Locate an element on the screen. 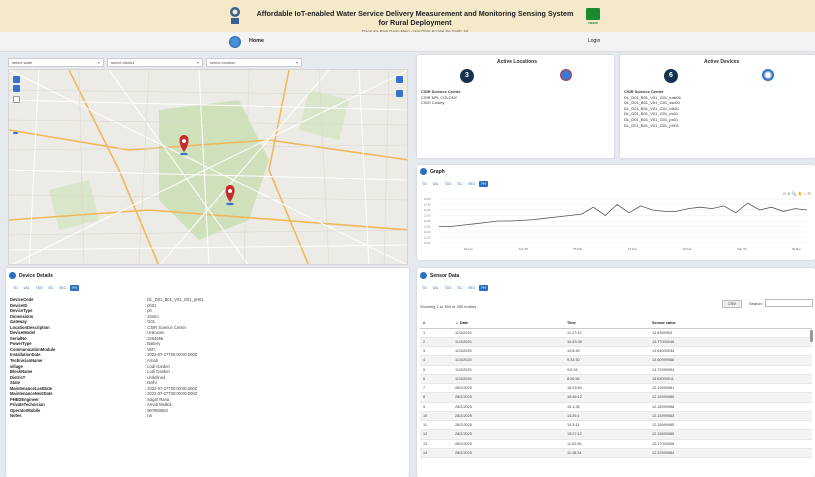 The width and height of the screenshot is (815, 477). table-cell: 12.15999985 is located at coordinates (730, 397).